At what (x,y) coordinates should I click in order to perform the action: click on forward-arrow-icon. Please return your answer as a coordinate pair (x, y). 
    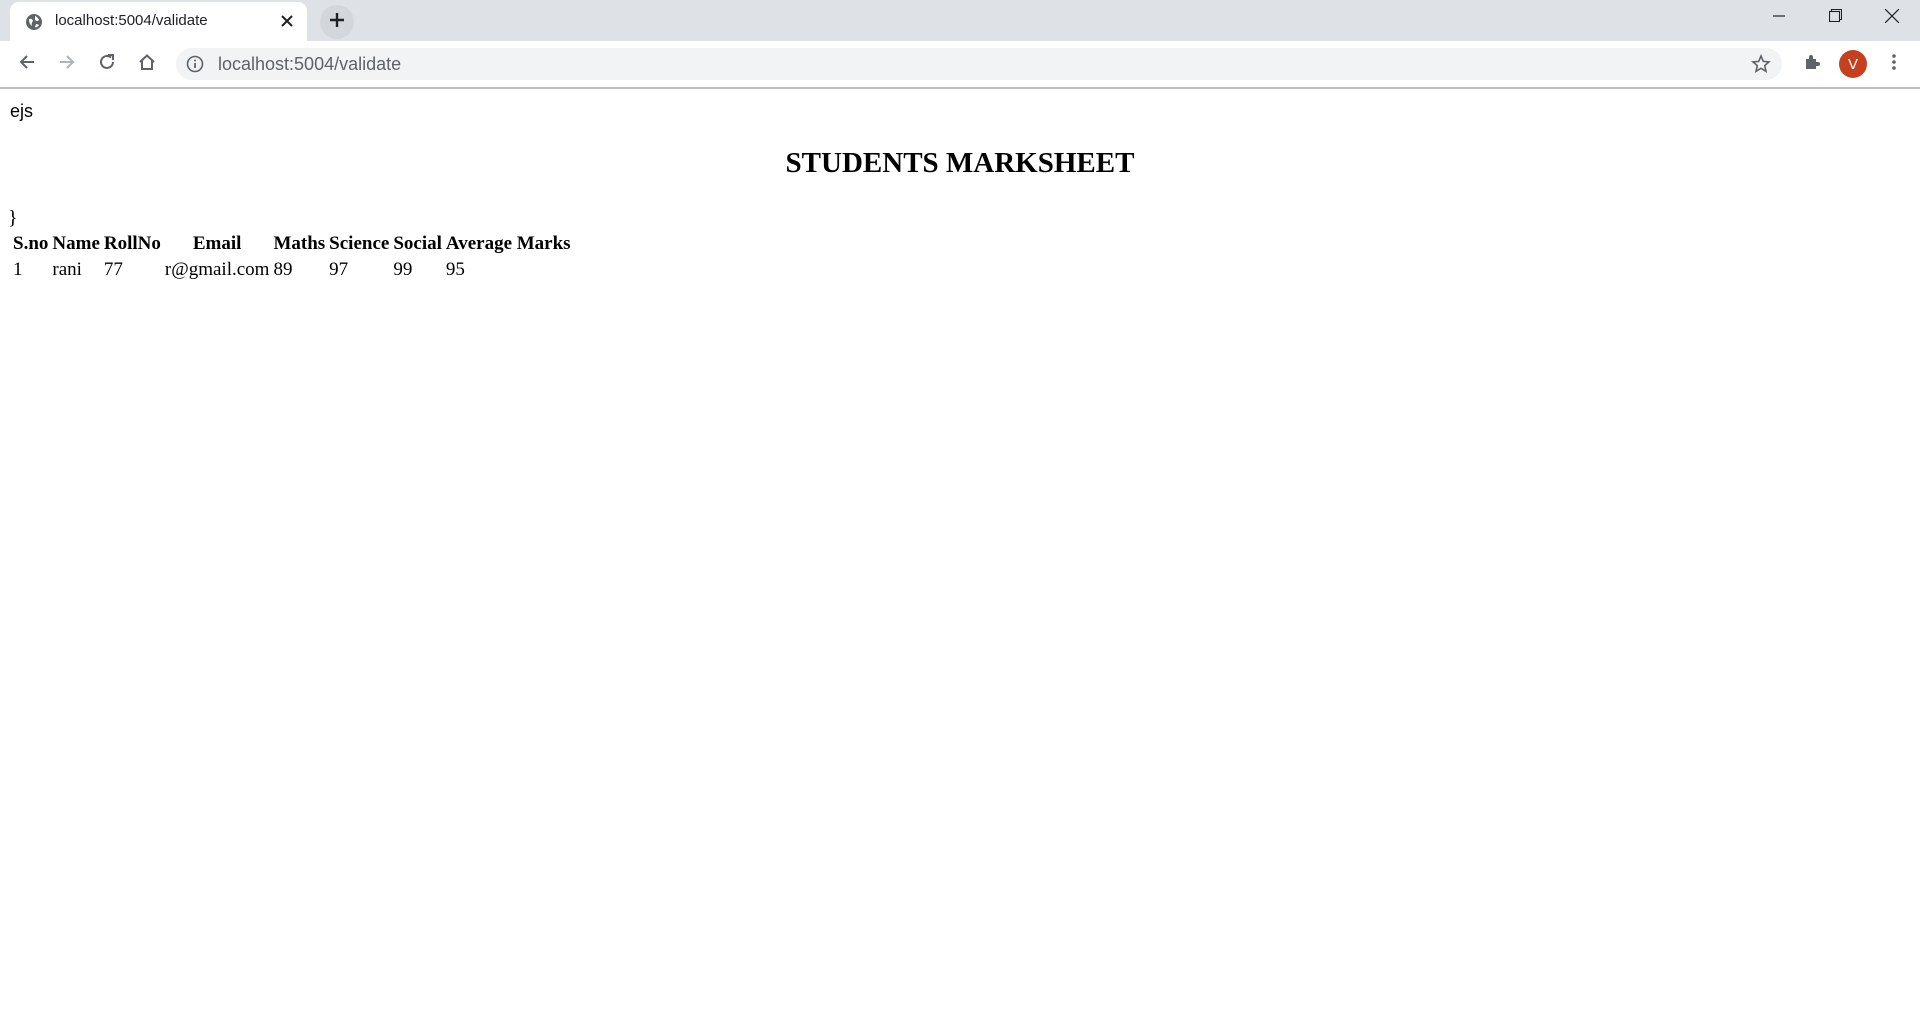
    Looking at the image, I should click on (67, 64).